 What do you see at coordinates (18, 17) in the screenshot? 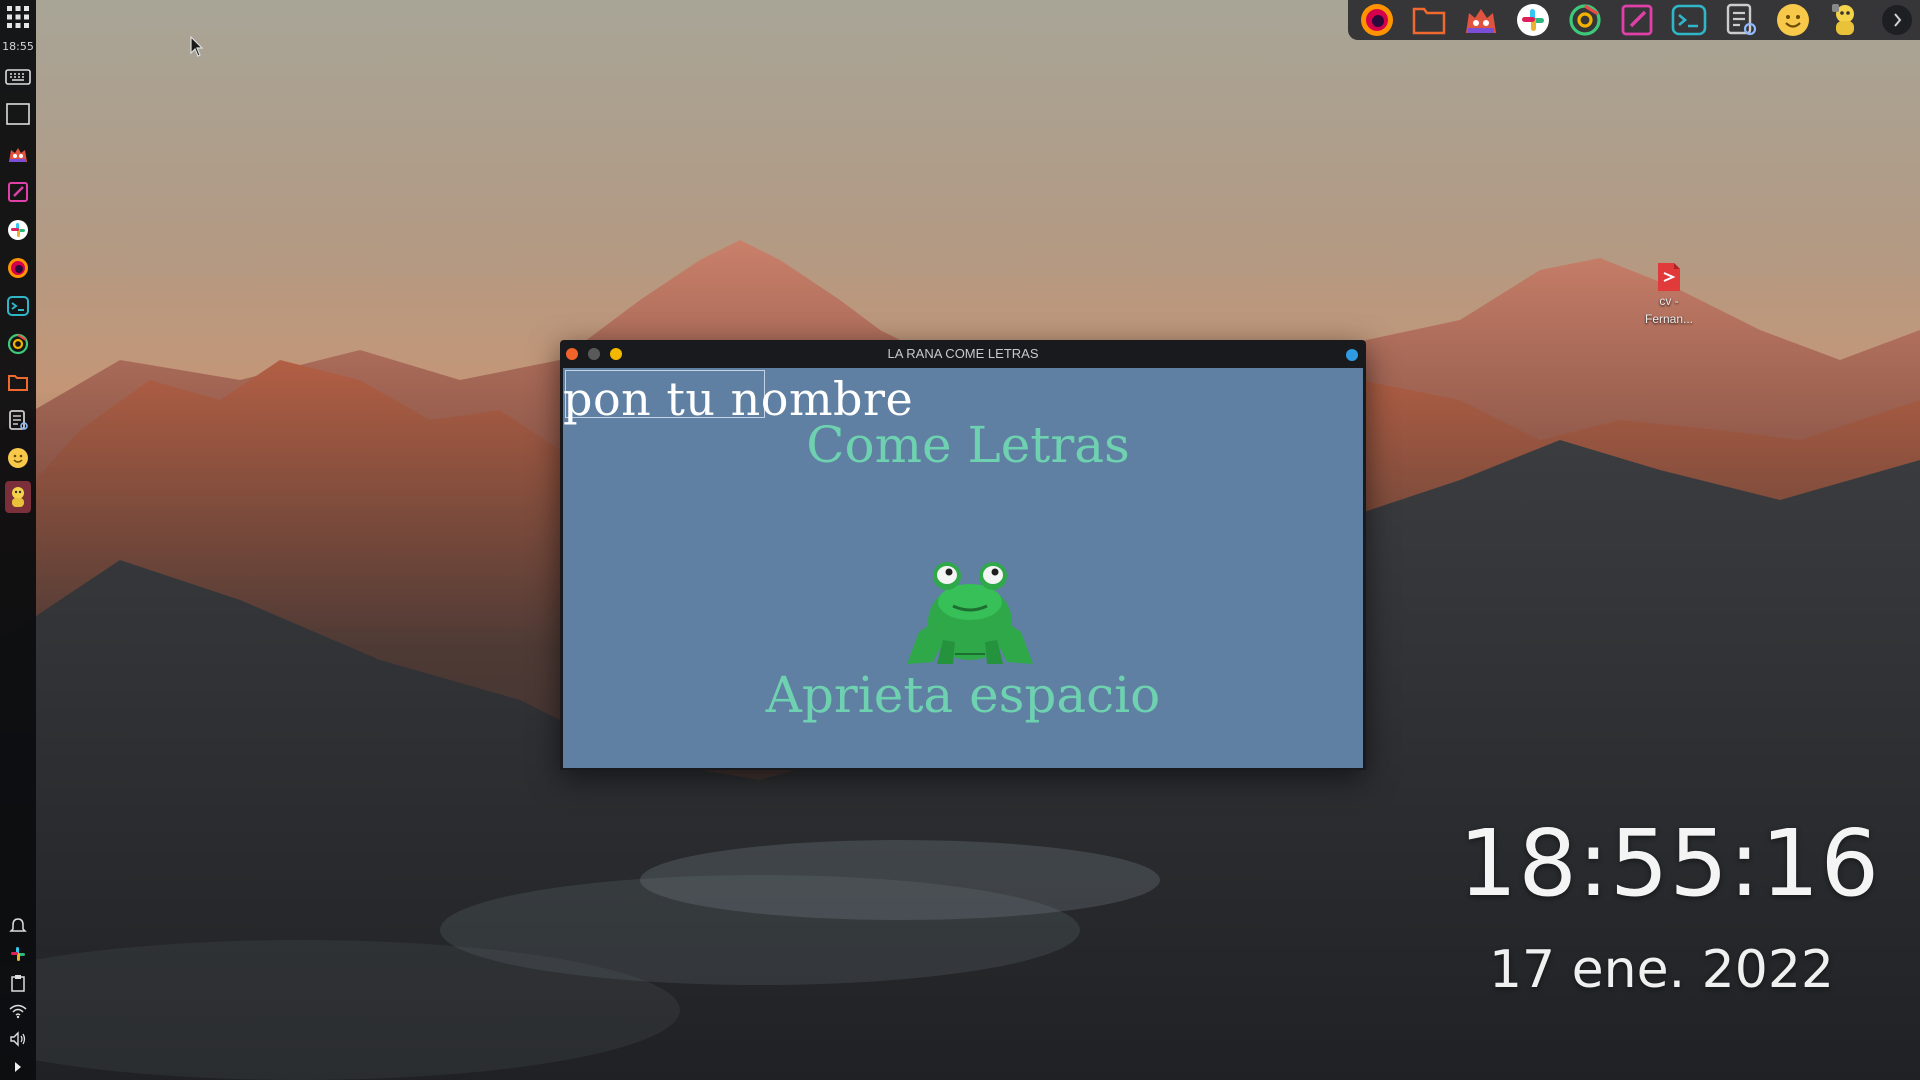
I see `app-grid-icon` at bounding box center [18, 17].